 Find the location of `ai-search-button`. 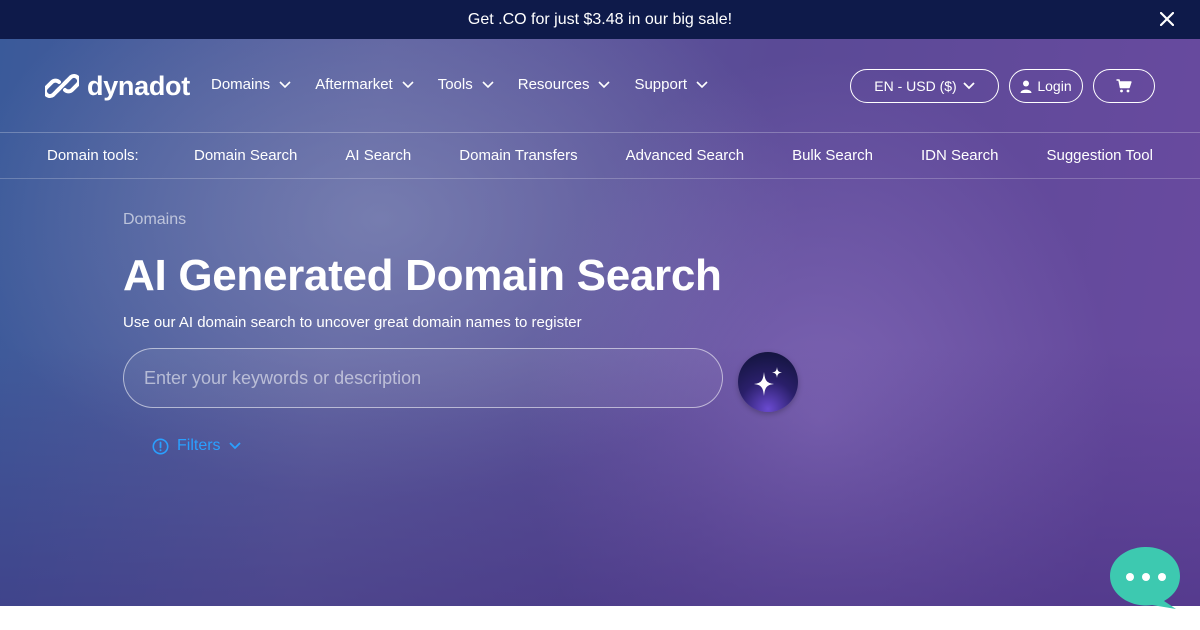

ai-search-button is located at coordinates (768, 382).